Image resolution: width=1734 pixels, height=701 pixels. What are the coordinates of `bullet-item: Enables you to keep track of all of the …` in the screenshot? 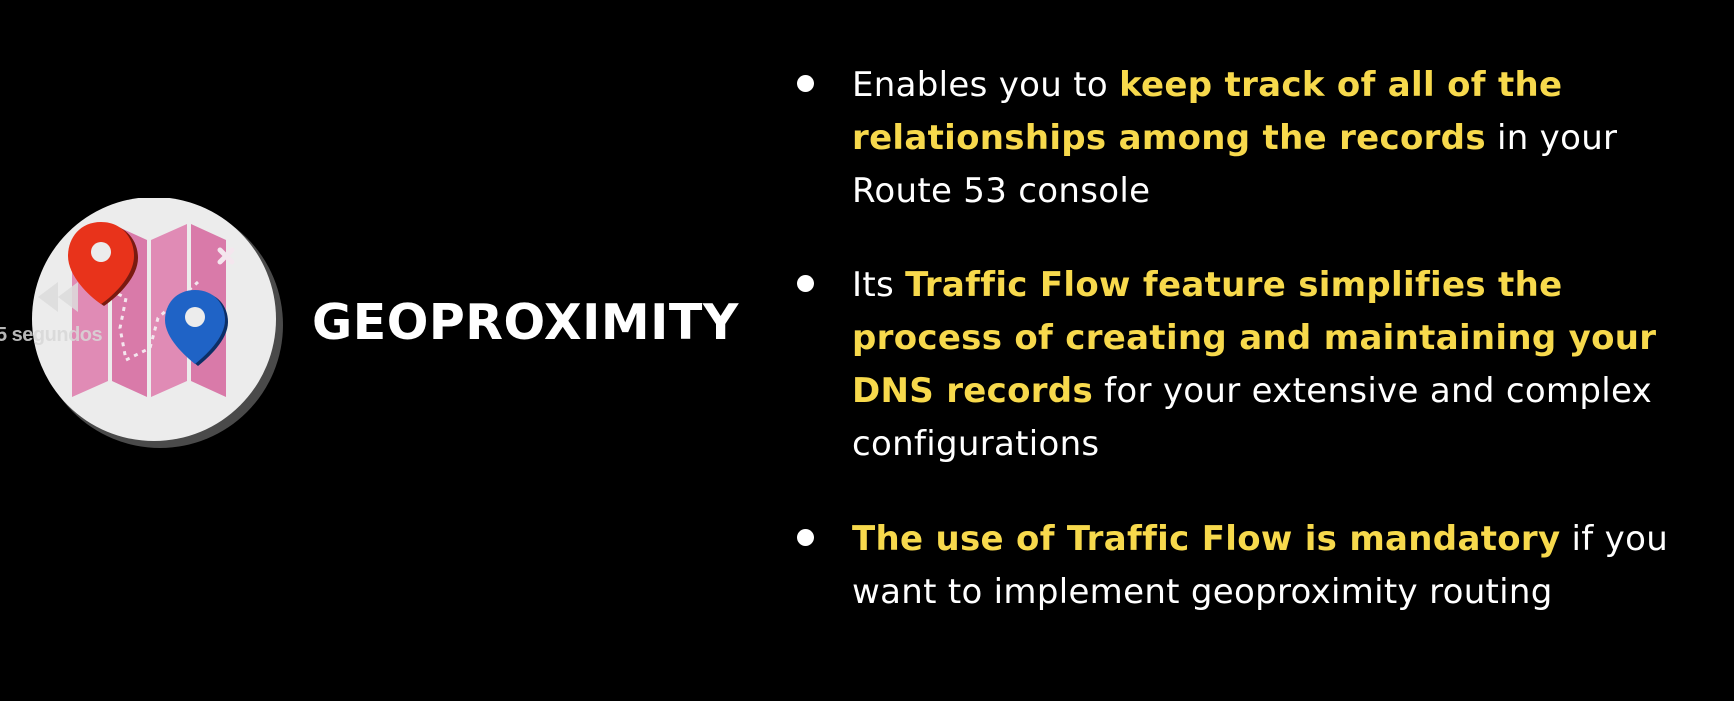 It's located at (1254, 138).